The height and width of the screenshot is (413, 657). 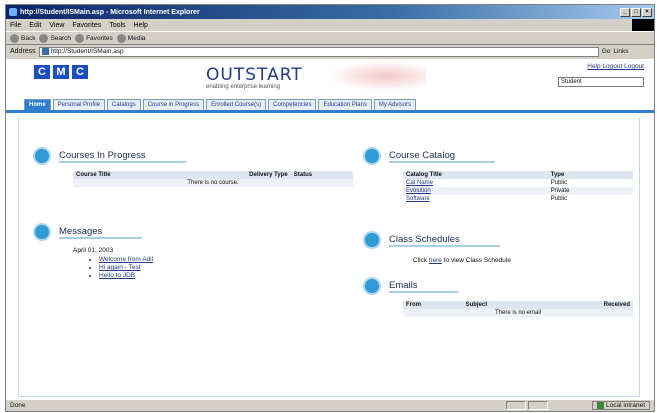 What do you see at coordinates (22, 38) in the screenshot?
I see `back-button: Back` at bounding box center [22, 38].